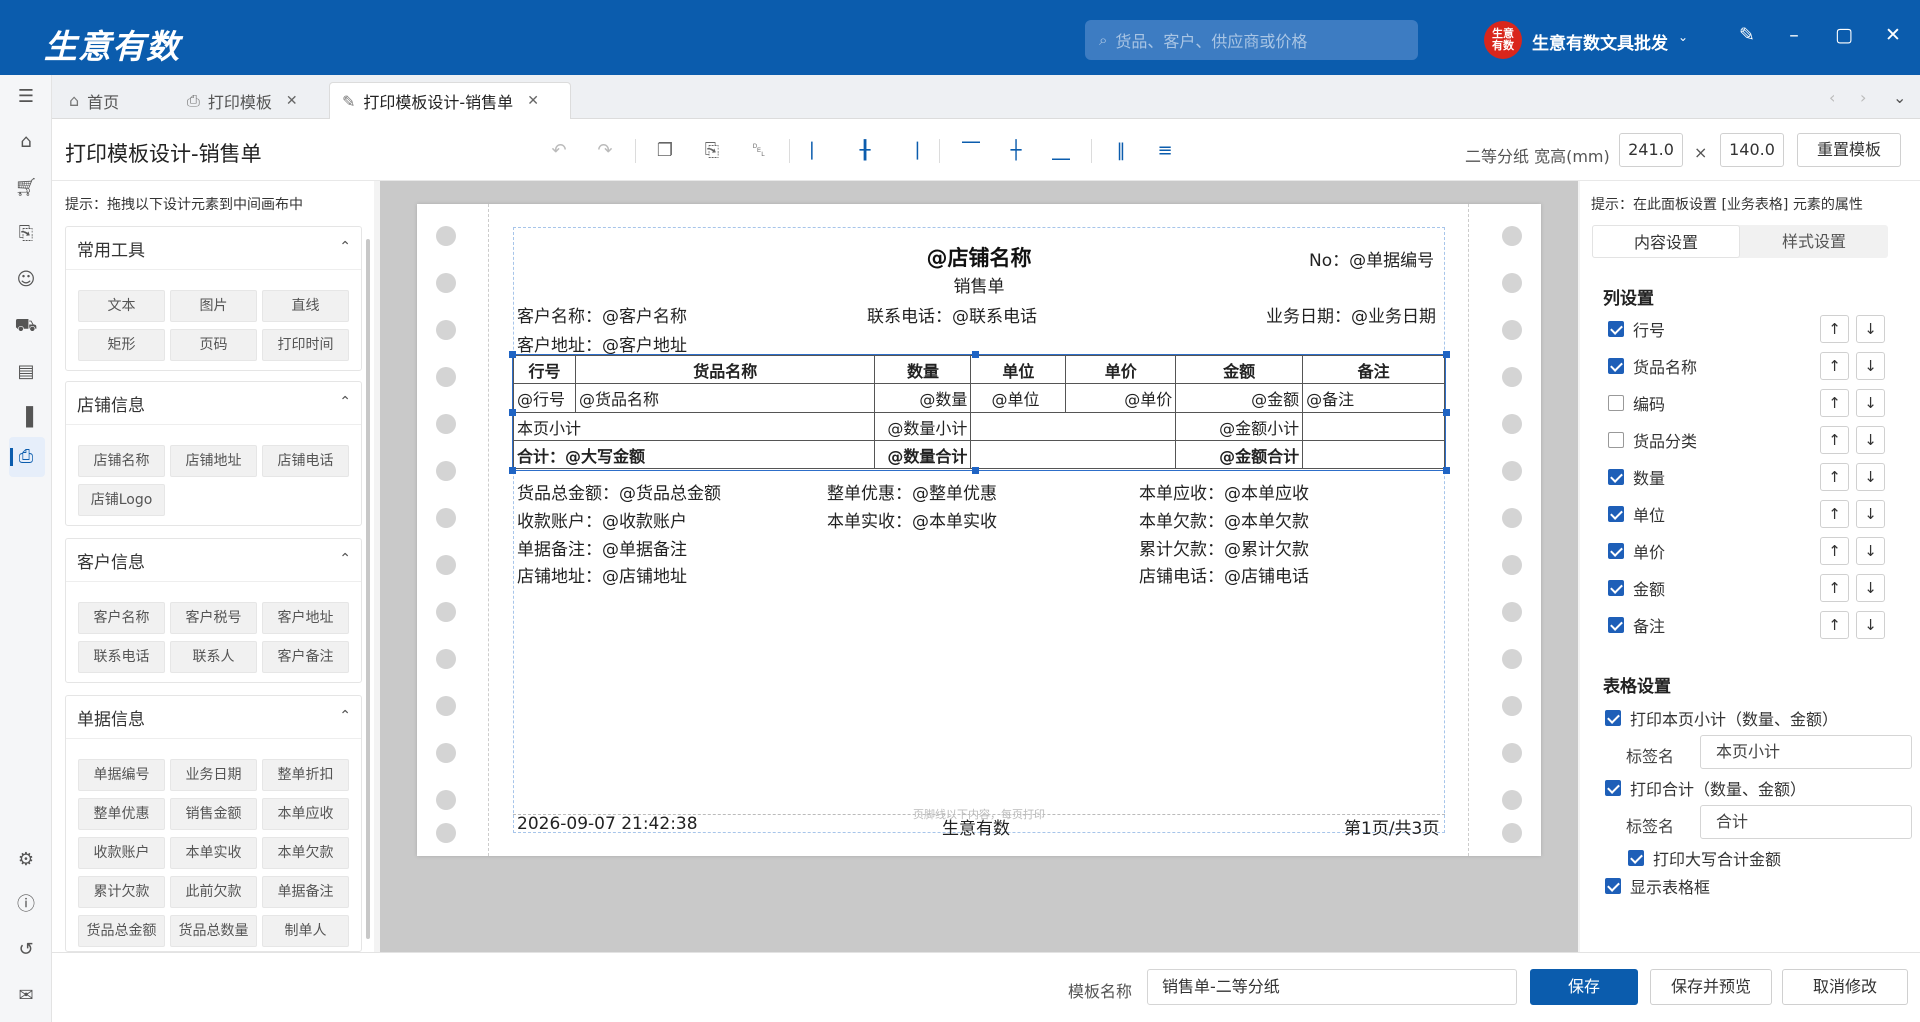 The image size is (1920, 1022). Describe the element at coordinates (1652, 366) in the screenshot. I see `column-row: 货品名称` at that location.